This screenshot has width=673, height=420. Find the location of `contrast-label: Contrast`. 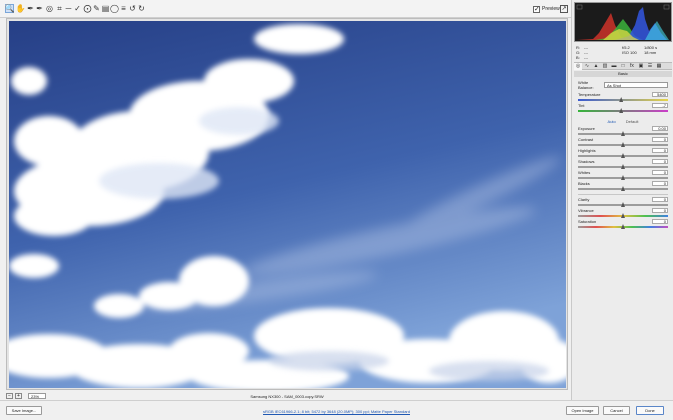

contrast-label: Contrast is located at coordinates (586, 139).